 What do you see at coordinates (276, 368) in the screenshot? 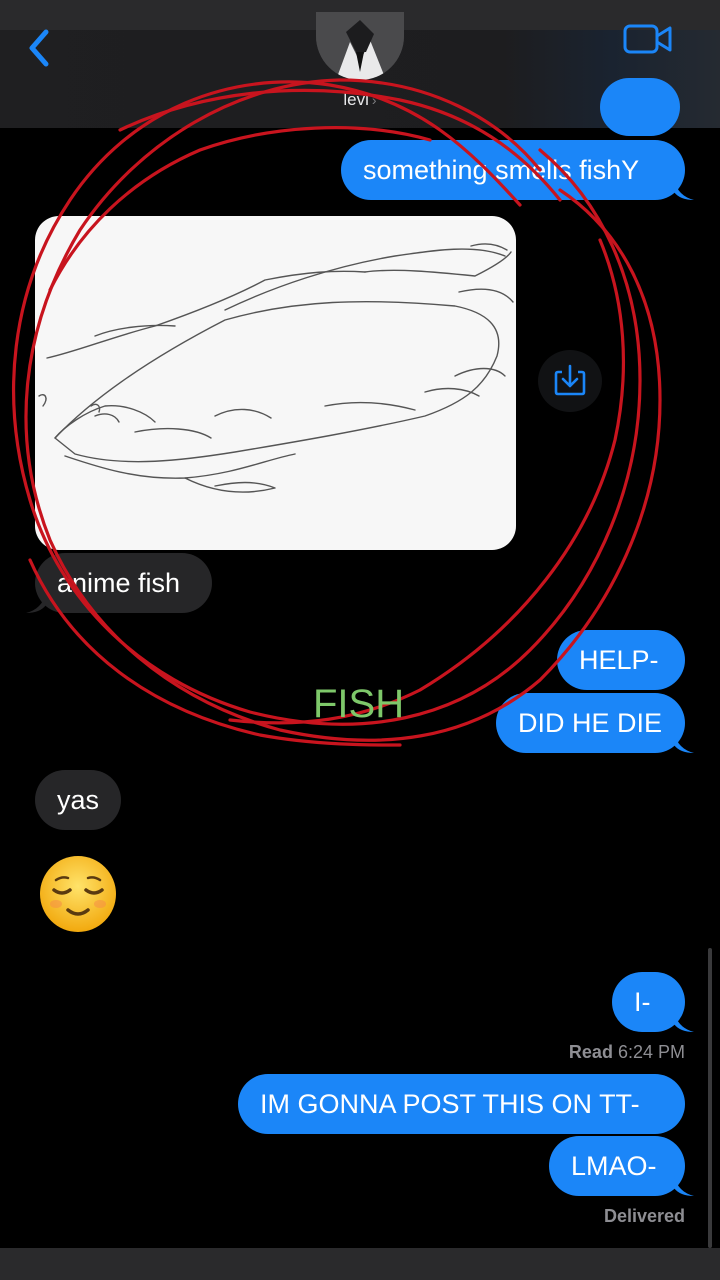
I see `fish-sketch-image` at bounding box center [276, 368].